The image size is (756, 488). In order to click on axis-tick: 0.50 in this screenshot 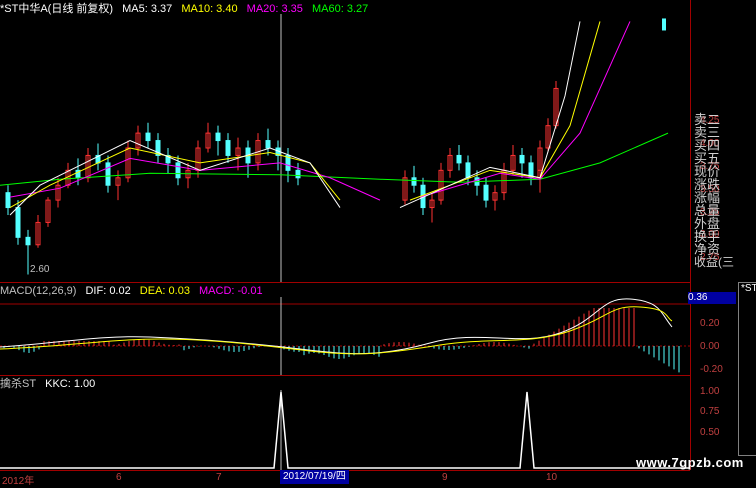, I will do `click(710, 432)`.